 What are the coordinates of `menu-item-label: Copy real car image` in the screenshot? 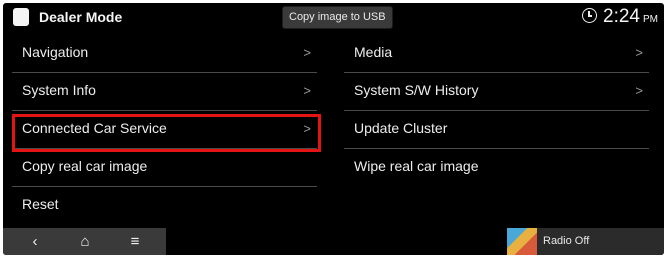 It's located at (85, 166).